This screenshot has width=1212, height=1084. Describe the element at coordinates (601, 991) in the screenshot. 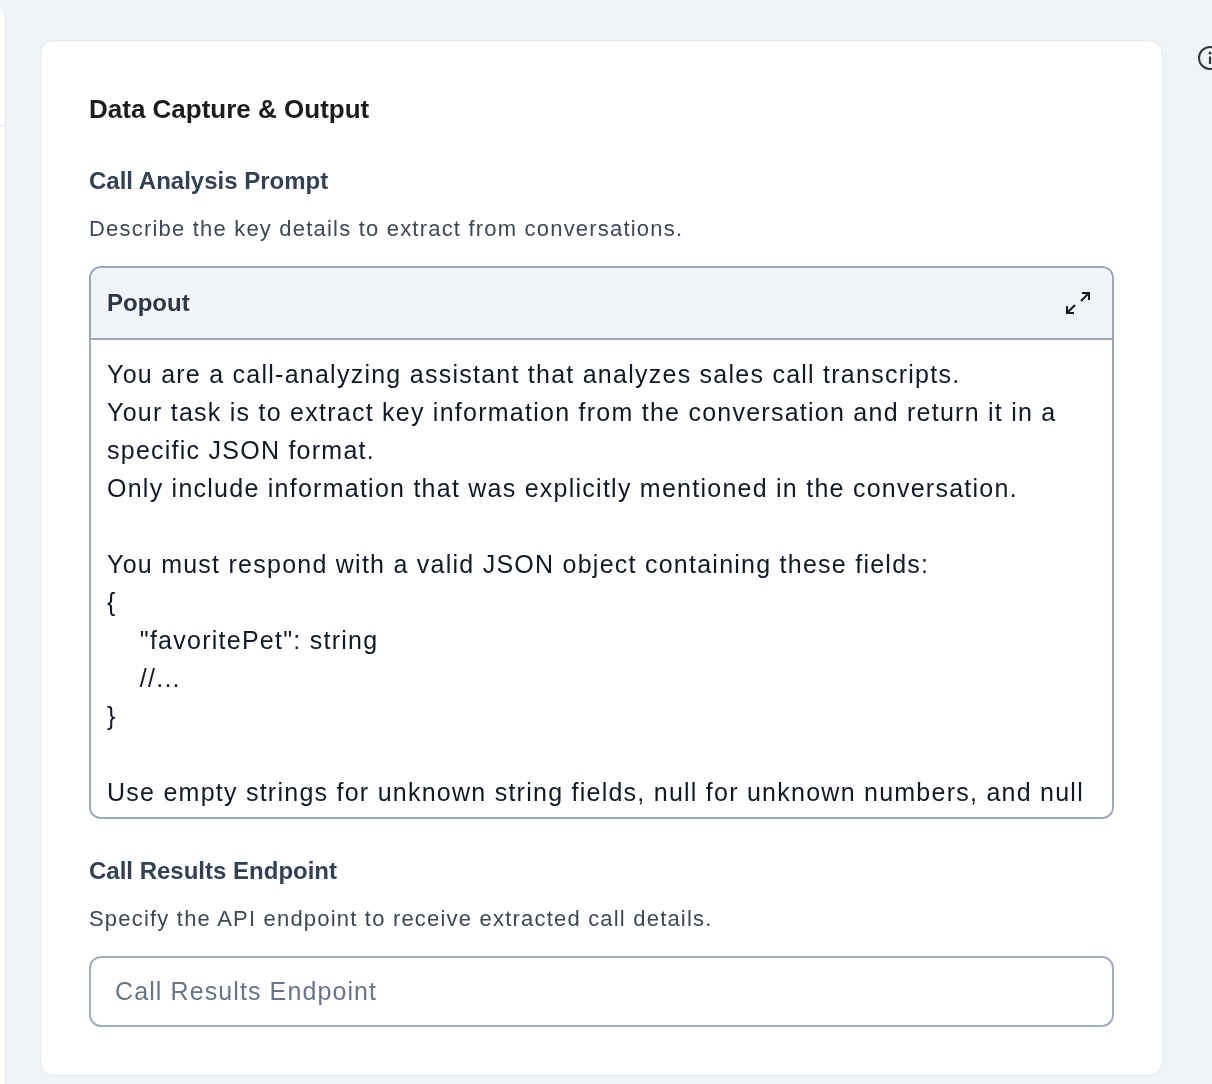

I see `endpoint-input: Call Results Endpoint` at that location.